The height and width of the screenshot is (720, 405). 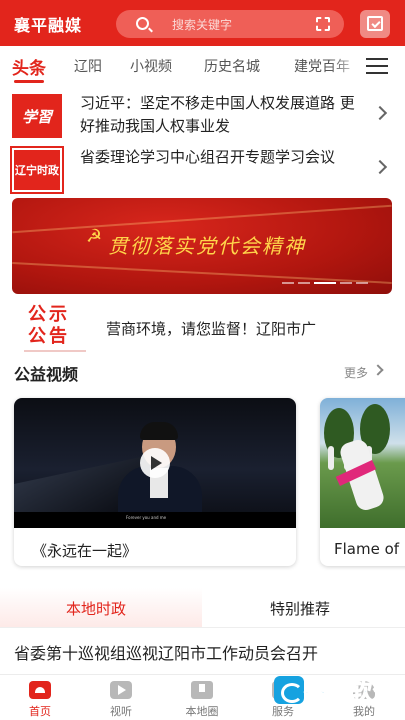 I want to click on video-thumbnail: Forever you and me, so click(x=155, y=463).